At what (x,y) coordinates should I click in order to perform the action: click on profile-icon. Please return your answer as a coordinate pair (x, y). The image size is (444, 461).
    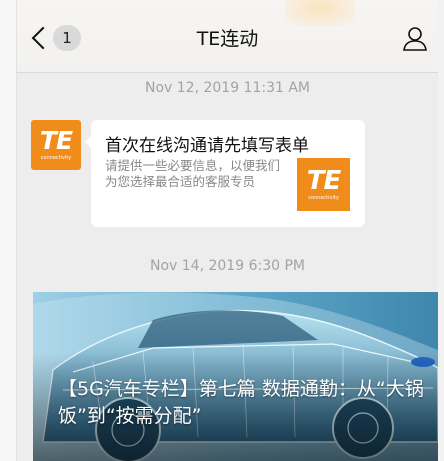
    Looking at the image, I should click on (415, 39).